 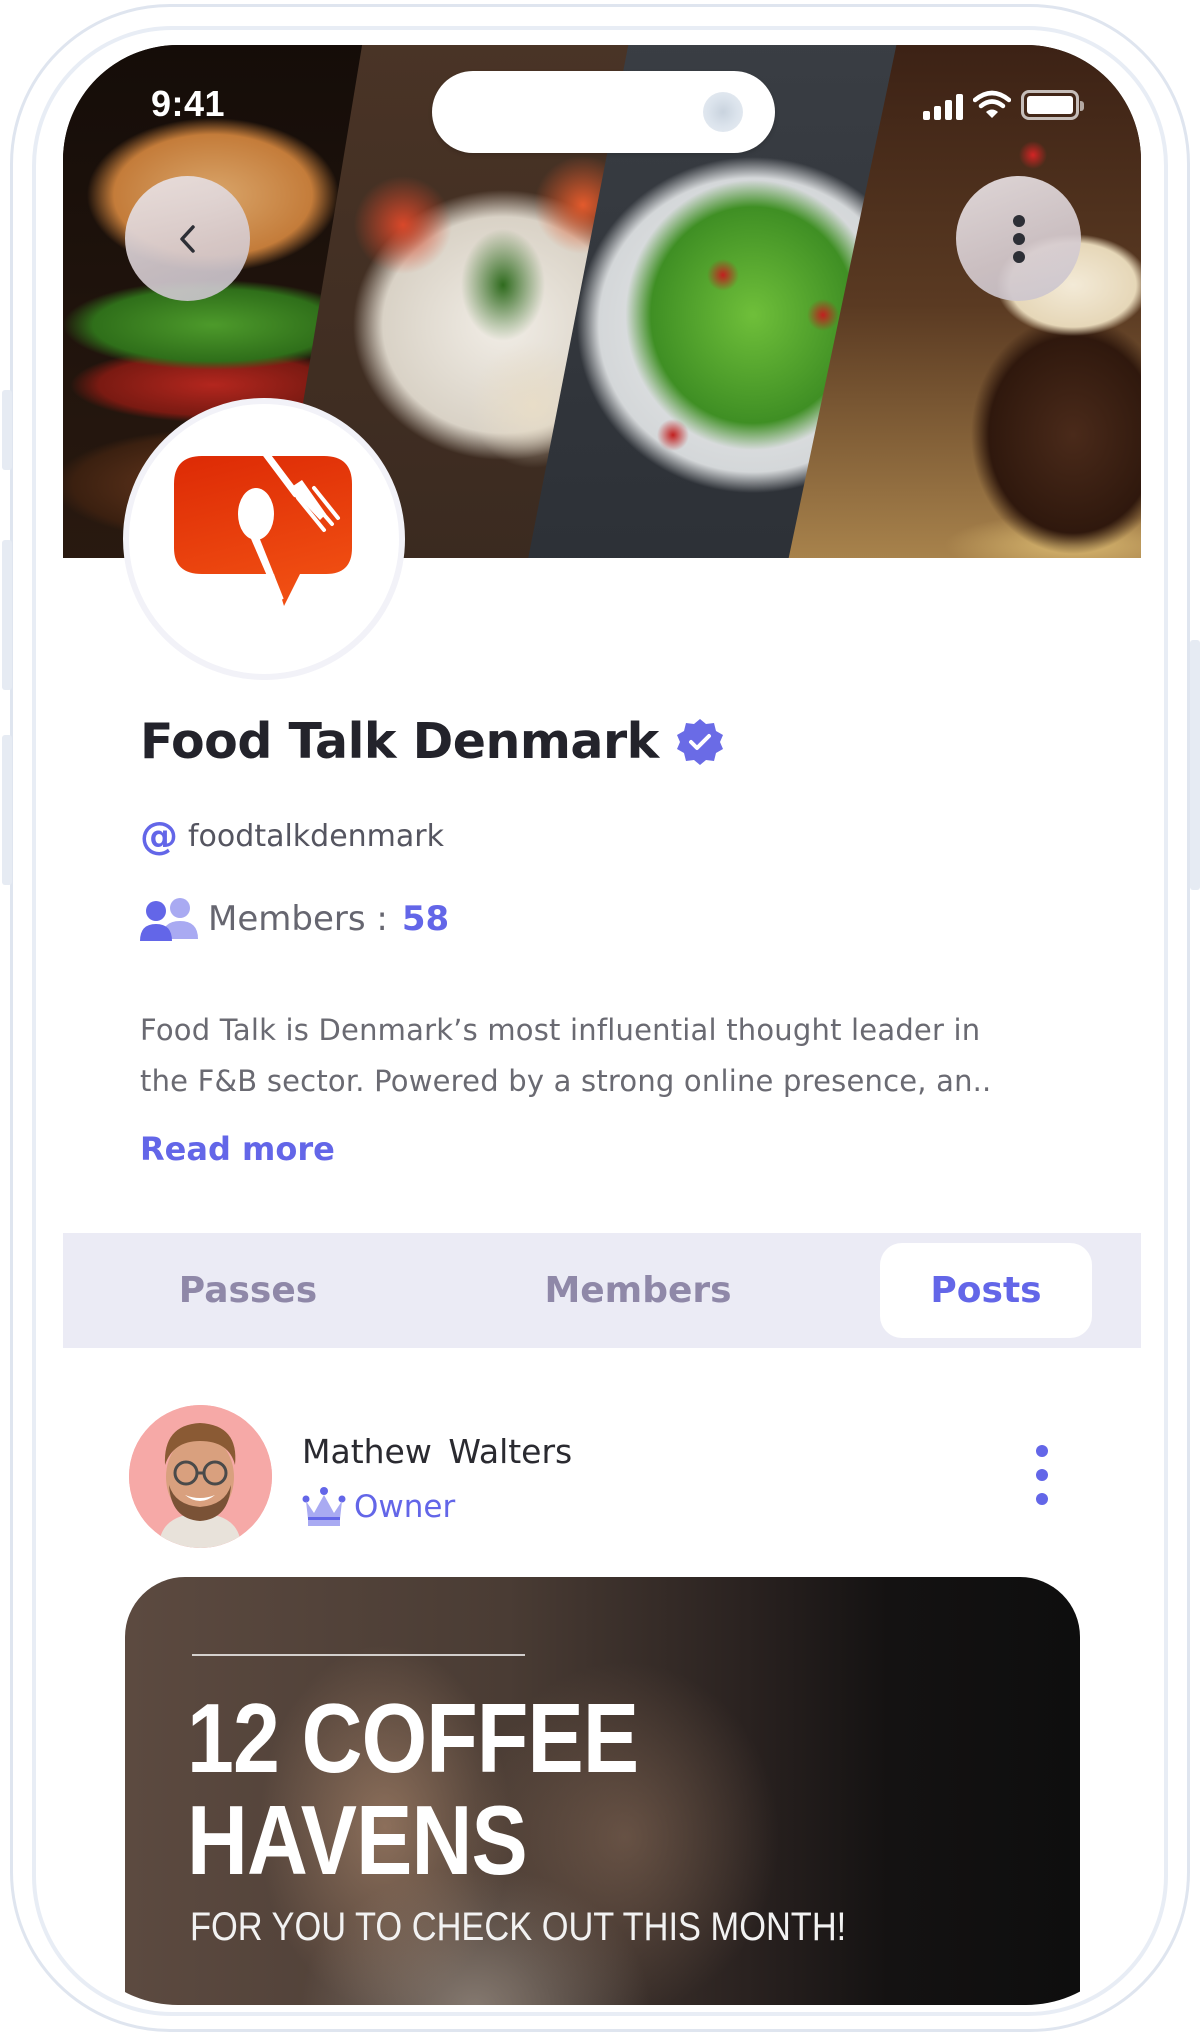 What do you see at coordinates (405, 1507) in the screenshot?
I see `author-role: Owner` at bounding box center [405, 1507].